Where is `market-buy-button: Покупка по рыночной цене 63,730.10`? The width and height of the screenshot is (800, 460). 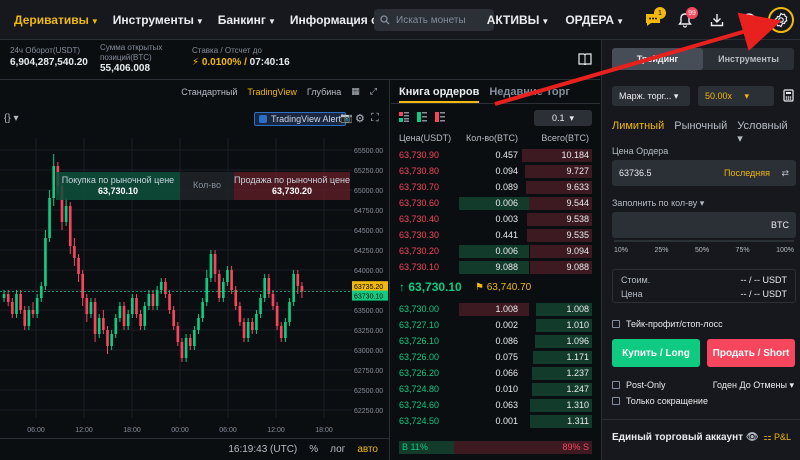 market-buy-button: Покупка по рыночной цене 63,730.10 is located at coordinates (118, 186).